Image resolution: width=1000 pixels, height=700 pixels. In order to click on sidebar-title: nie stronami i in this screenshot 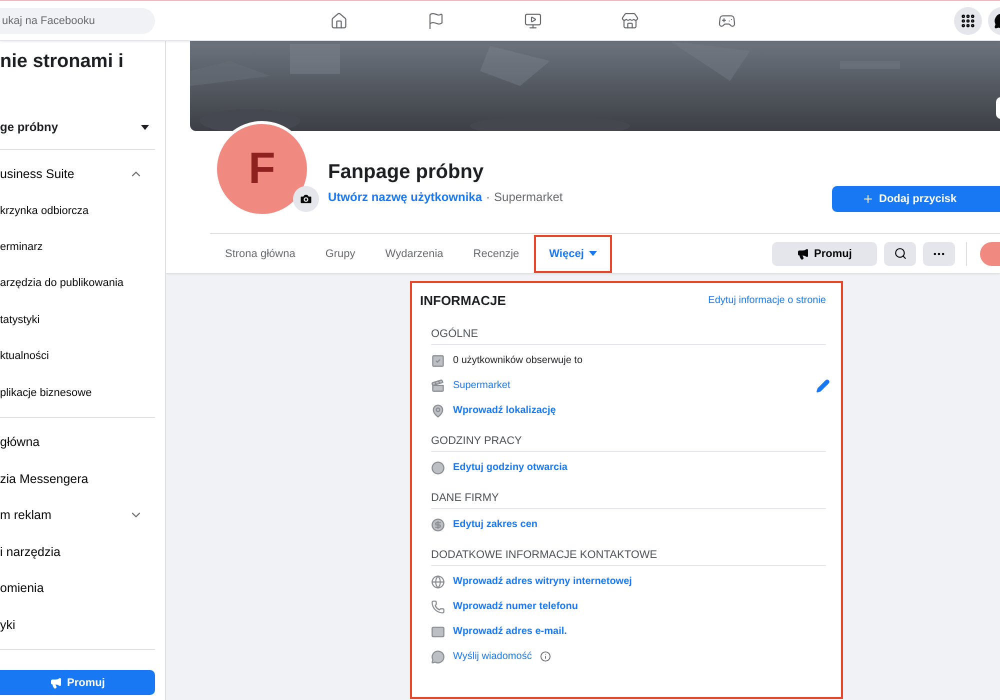, I will do `click(62, 61)`.